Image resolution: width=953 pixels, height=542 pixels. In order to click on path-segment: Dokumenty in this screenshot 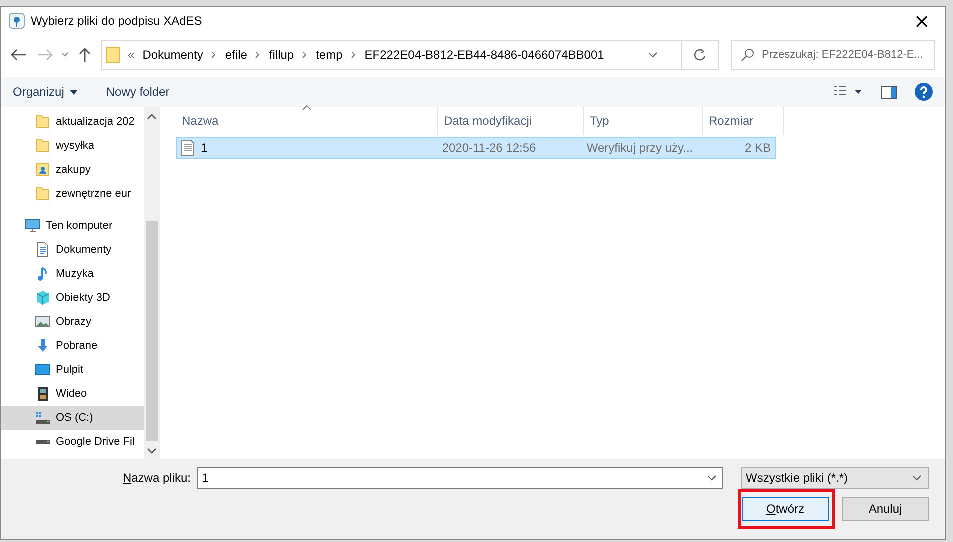, I will do `click(173, 55)`.